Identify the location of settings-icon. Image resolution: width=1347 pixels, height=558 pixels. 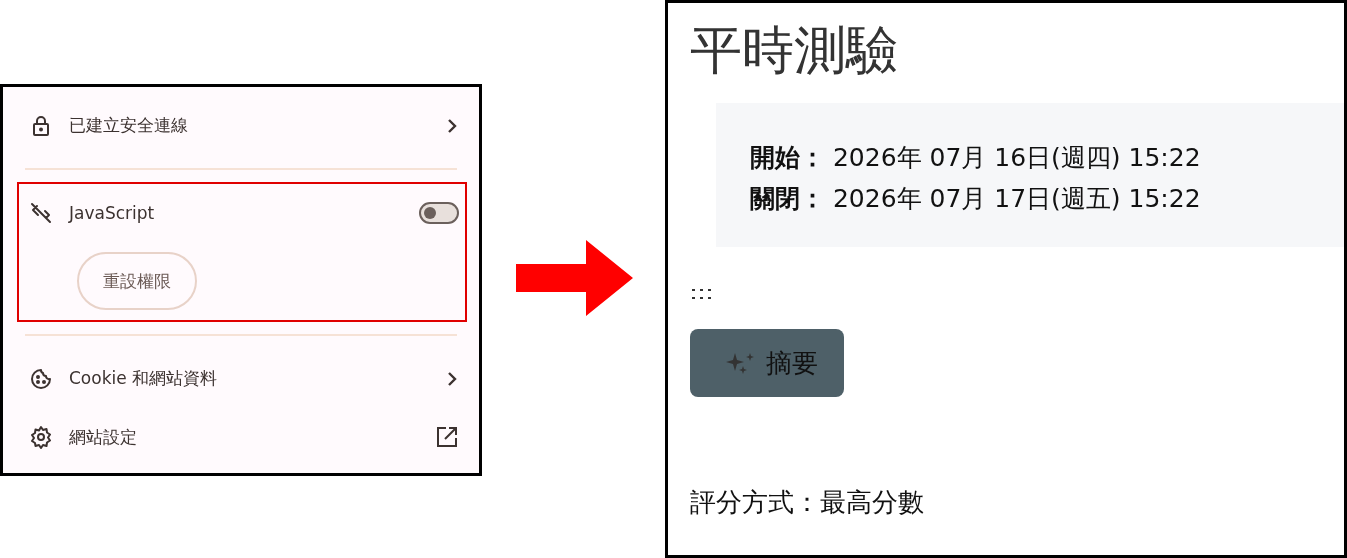
(41, 437).